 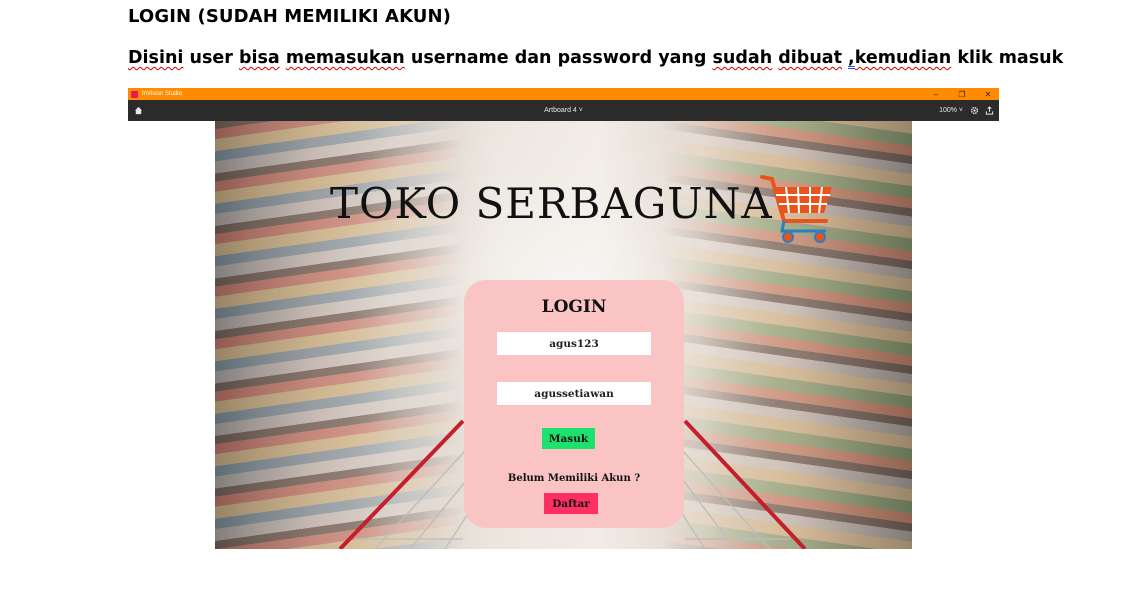 What do you see at coordinates (568, 438) in the screenshot?
I see `login-submit-button: Masuk` at bounding box center [568, 438].